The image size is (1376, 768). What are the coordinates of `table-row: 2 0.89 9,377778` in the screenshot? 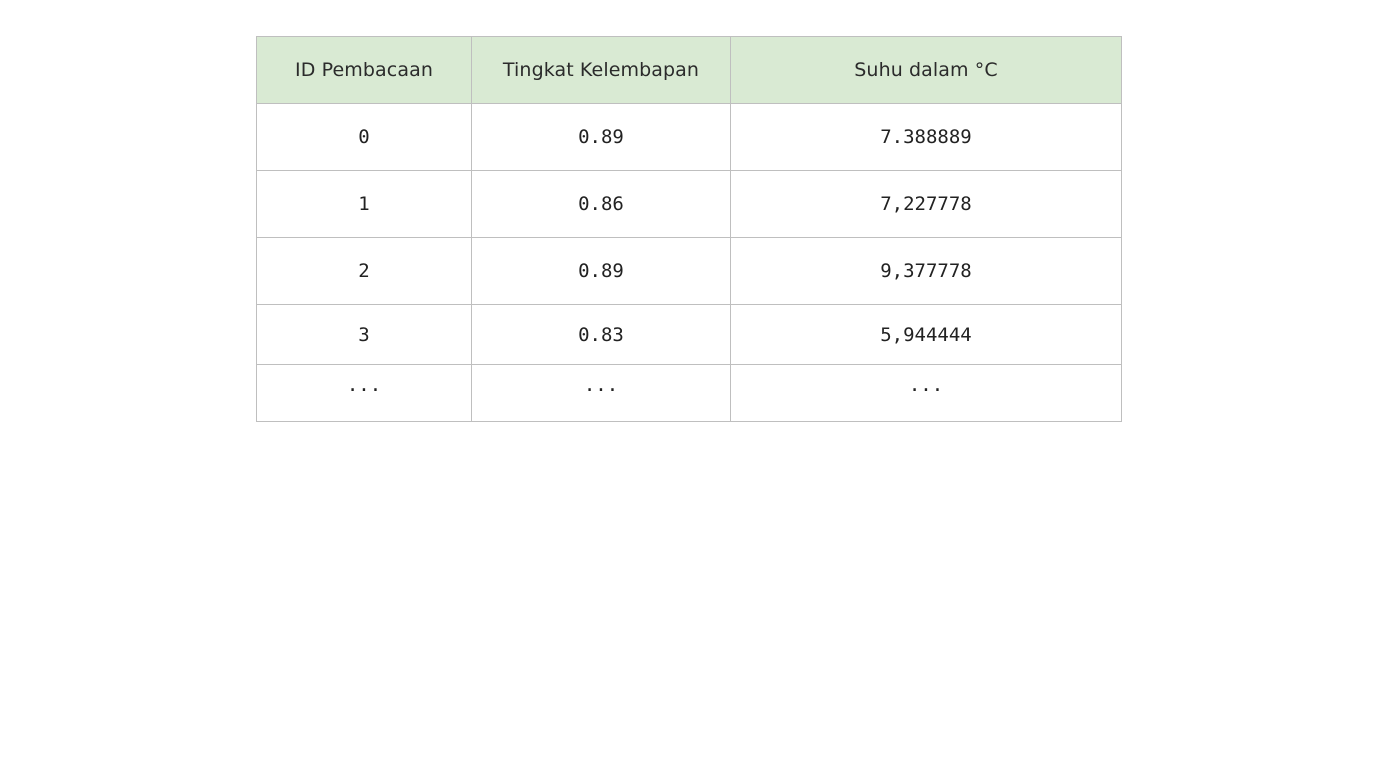 It's located at (689, 271).